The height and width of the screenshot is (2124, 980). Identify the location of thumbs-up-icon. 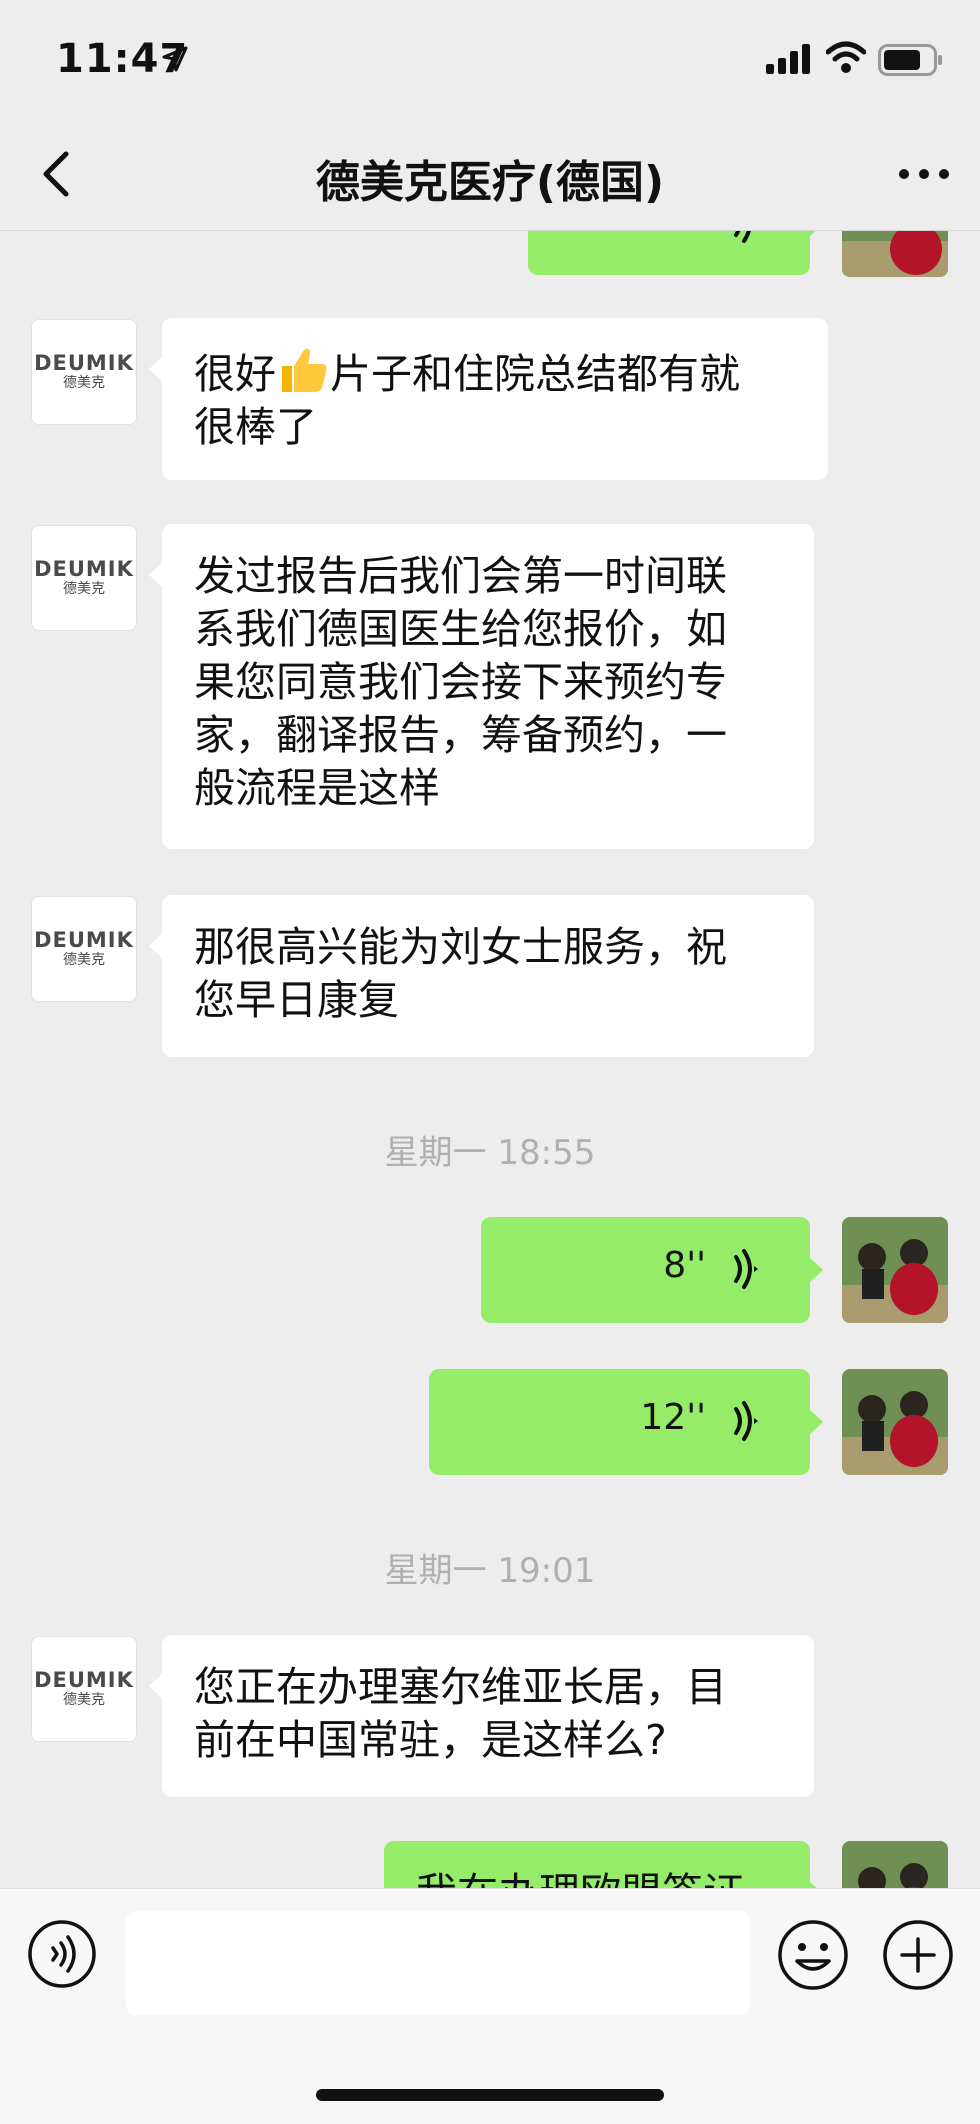
(304, 370).